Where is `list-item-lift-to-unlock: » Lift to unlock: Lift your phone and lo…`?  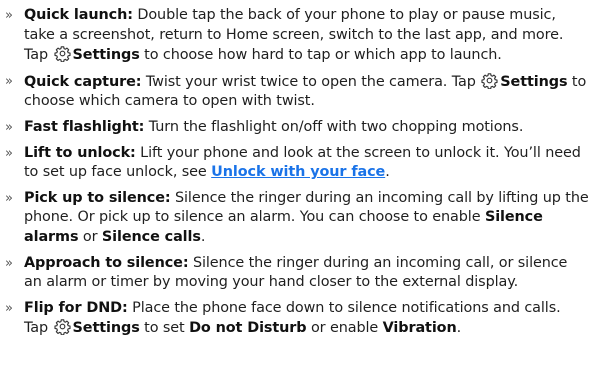
list-item-lift-to-unlock: » Lift to unlock: Lift your phone and lo… is located at coordinates (296, 163).